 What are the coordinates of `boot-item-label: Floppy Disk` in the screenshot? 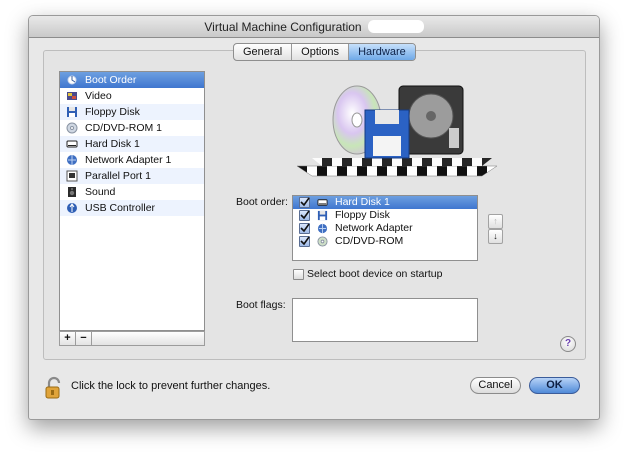 It's located at (362, 215).